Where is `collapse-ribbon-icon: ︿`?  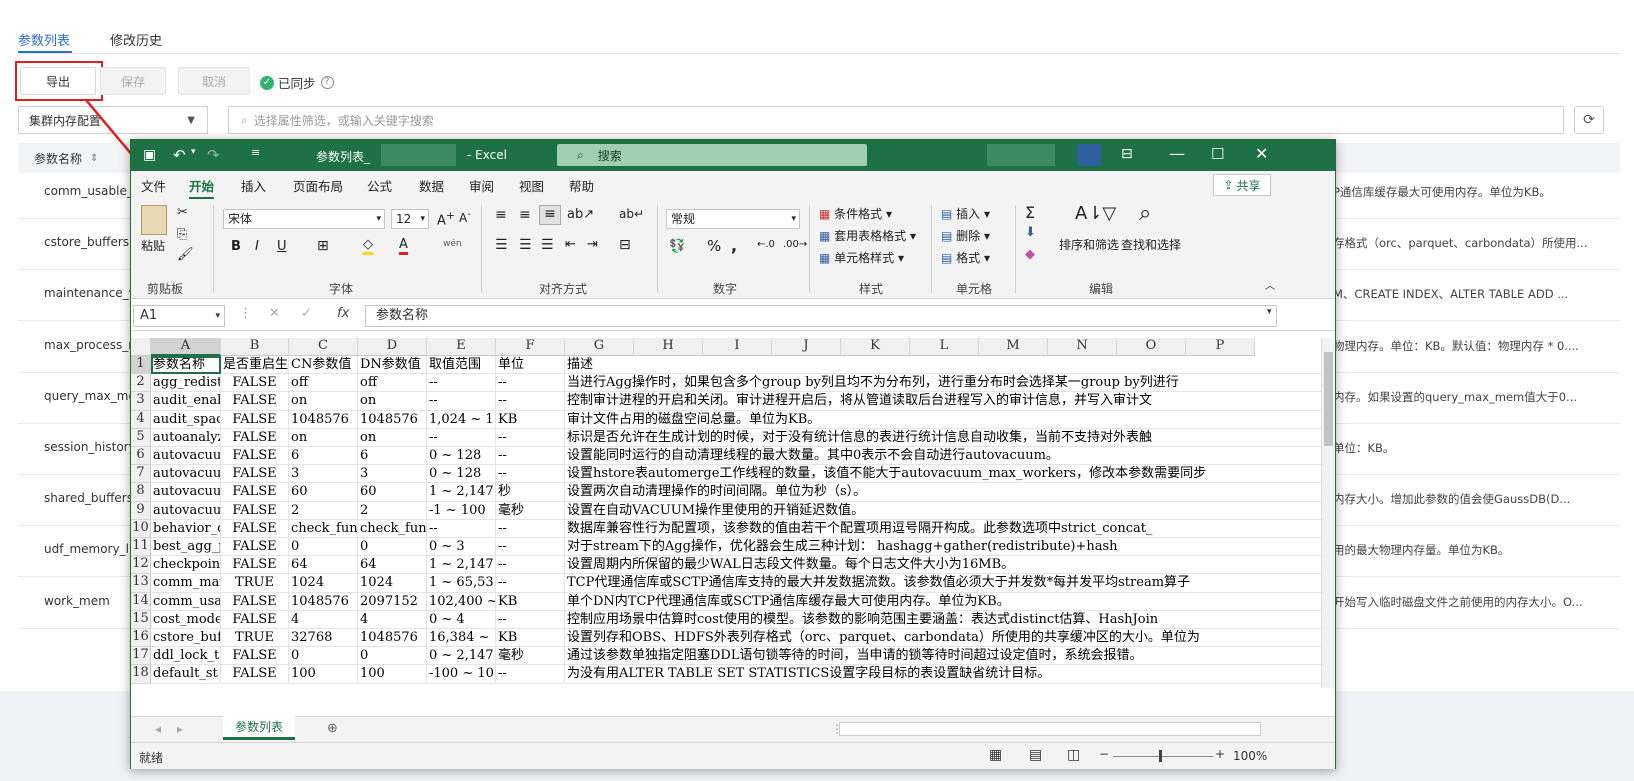 collapse-ribbon-icon: ︿ is located at coordinates (1270, 284).